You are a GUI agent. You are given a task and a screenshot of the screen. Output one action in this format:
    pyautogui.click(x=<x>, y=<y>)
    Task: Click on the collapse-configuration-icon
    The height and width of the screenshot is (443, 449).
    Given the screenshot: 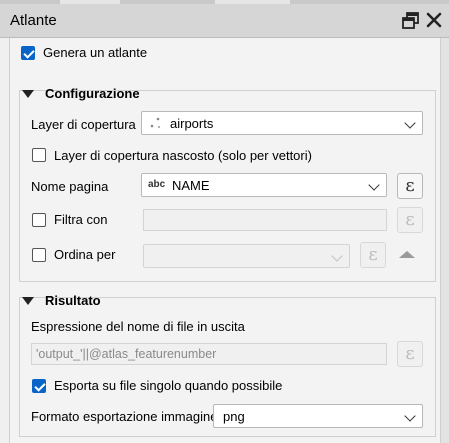 What is the action you would take?
    pyautogui.click(x=28, y=94)
    